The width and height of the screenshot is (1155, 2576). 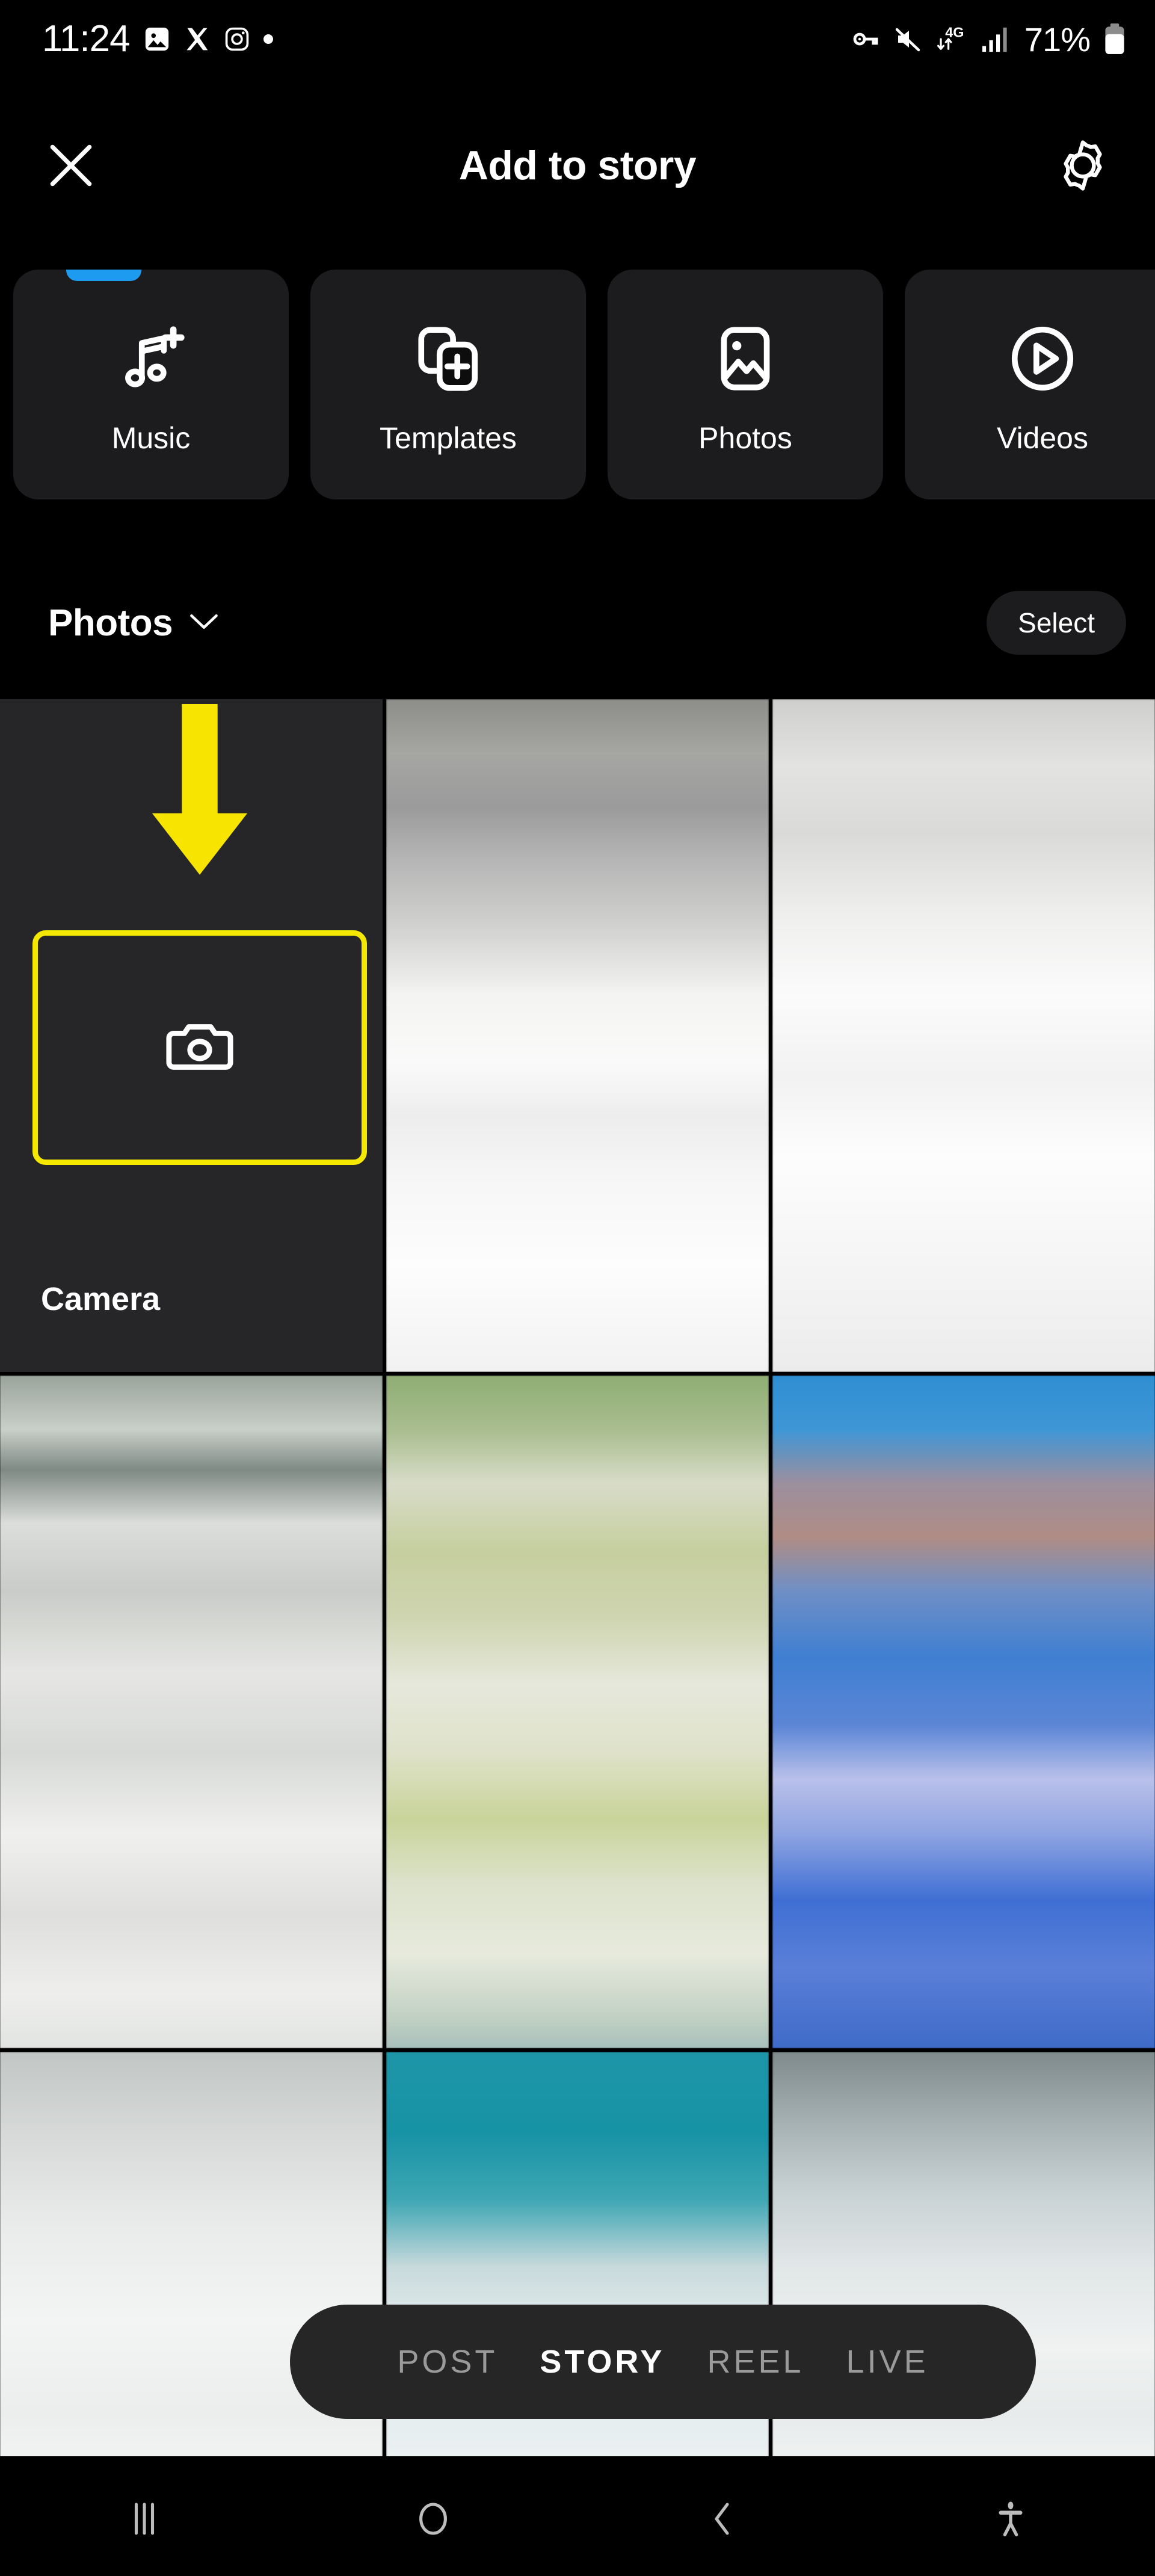 What do you see at coordinates (144, 2522) in the screenshot?
I see `recents-icon` at bounding box center [144, 2522].